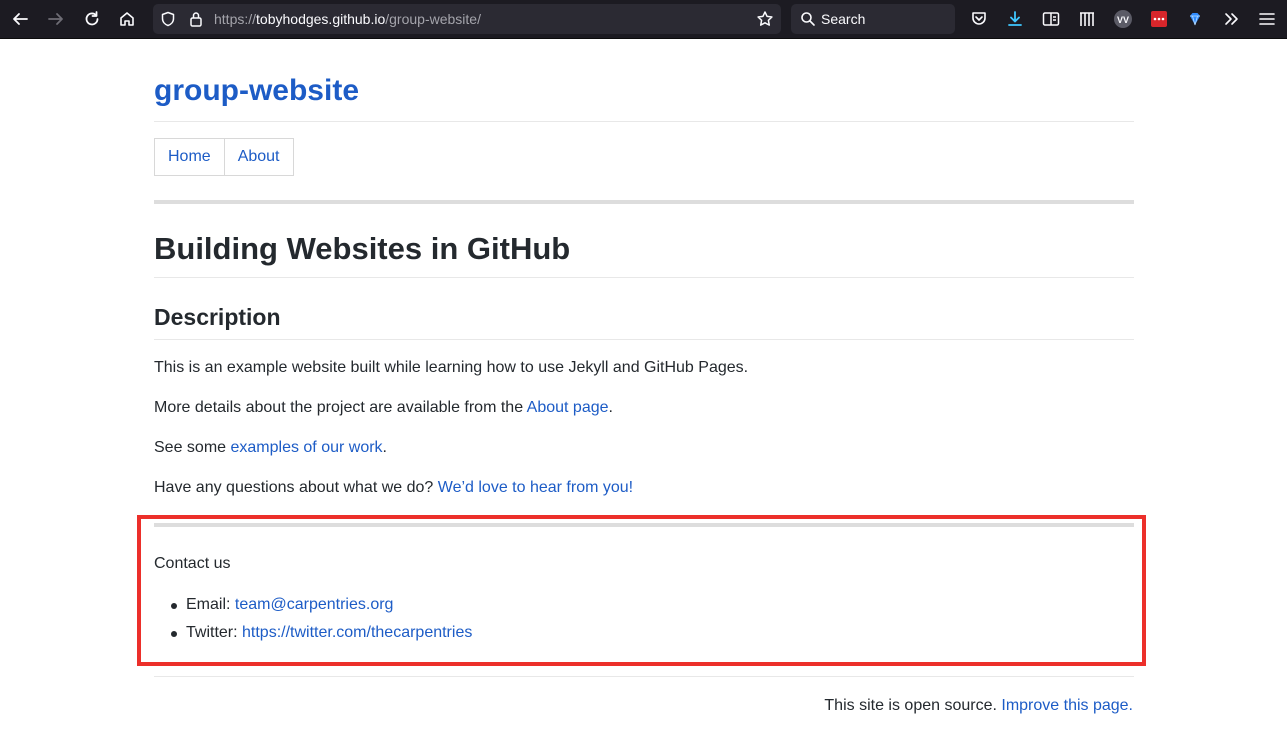 Image resolution: width=1287 pixels, height=730 pixels. I want to click on search-bar: Search, so click(873, 19).